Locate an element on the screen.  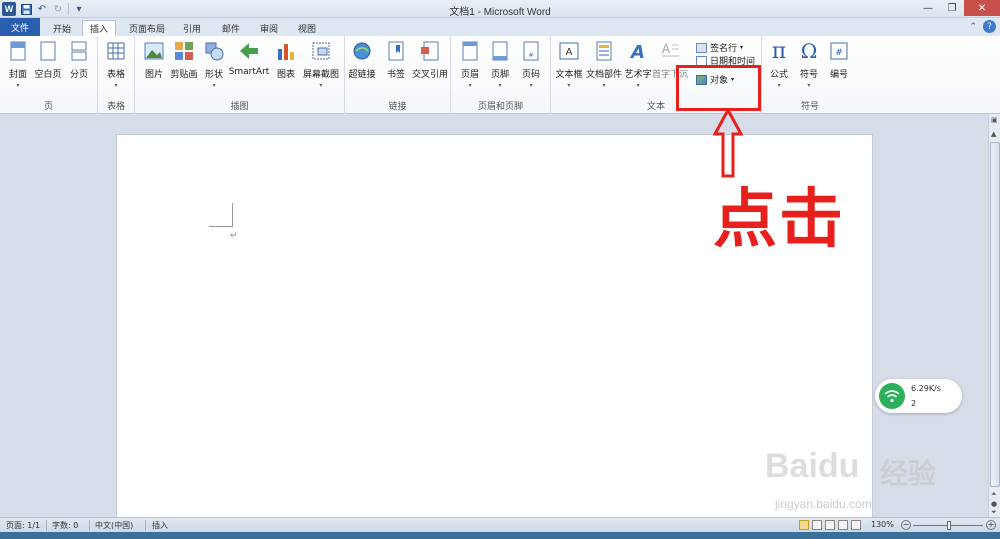
shapes-button: 形状 ▾ is located at coordinates (214, 64).